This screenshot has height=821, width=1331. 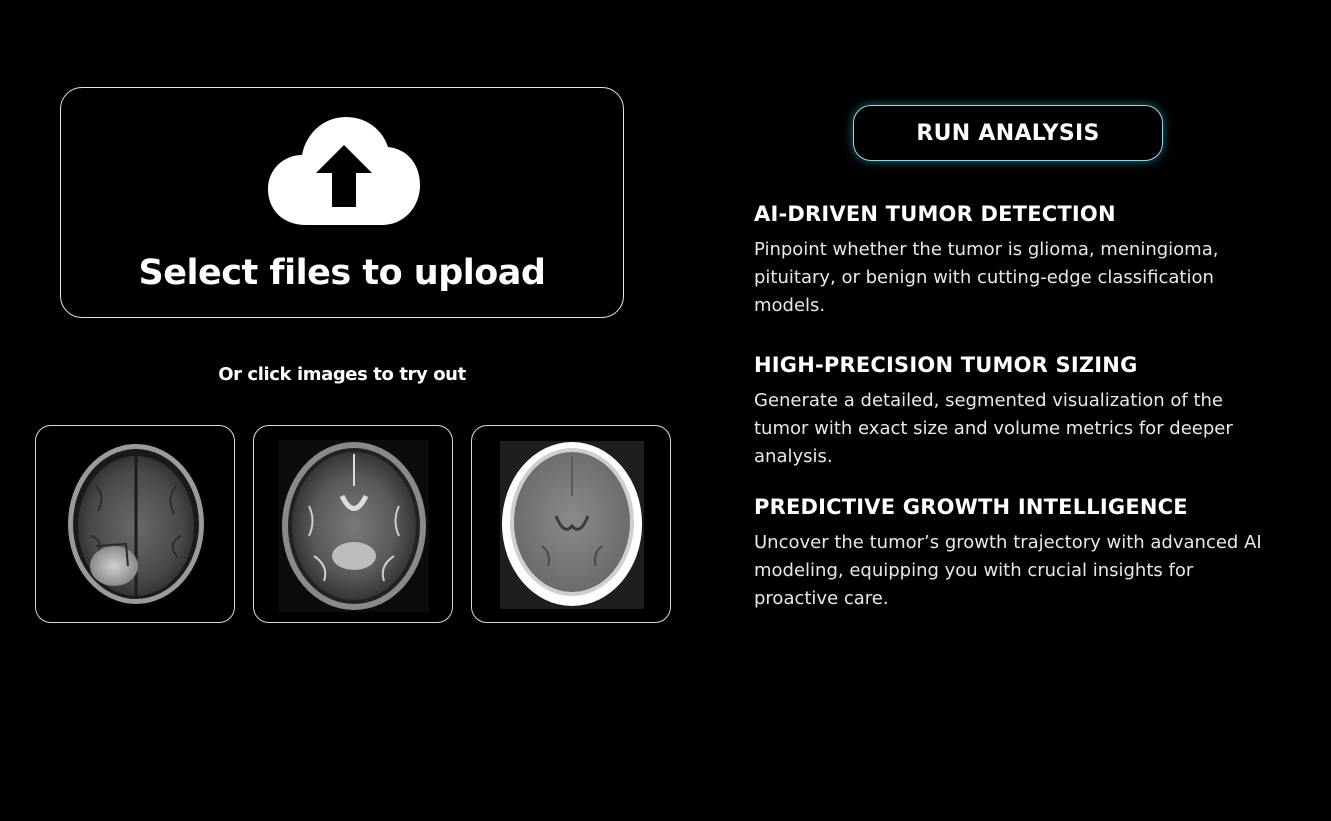 I want to click on upload-dropzone: Select files to upload, so click(x=342, y=202).